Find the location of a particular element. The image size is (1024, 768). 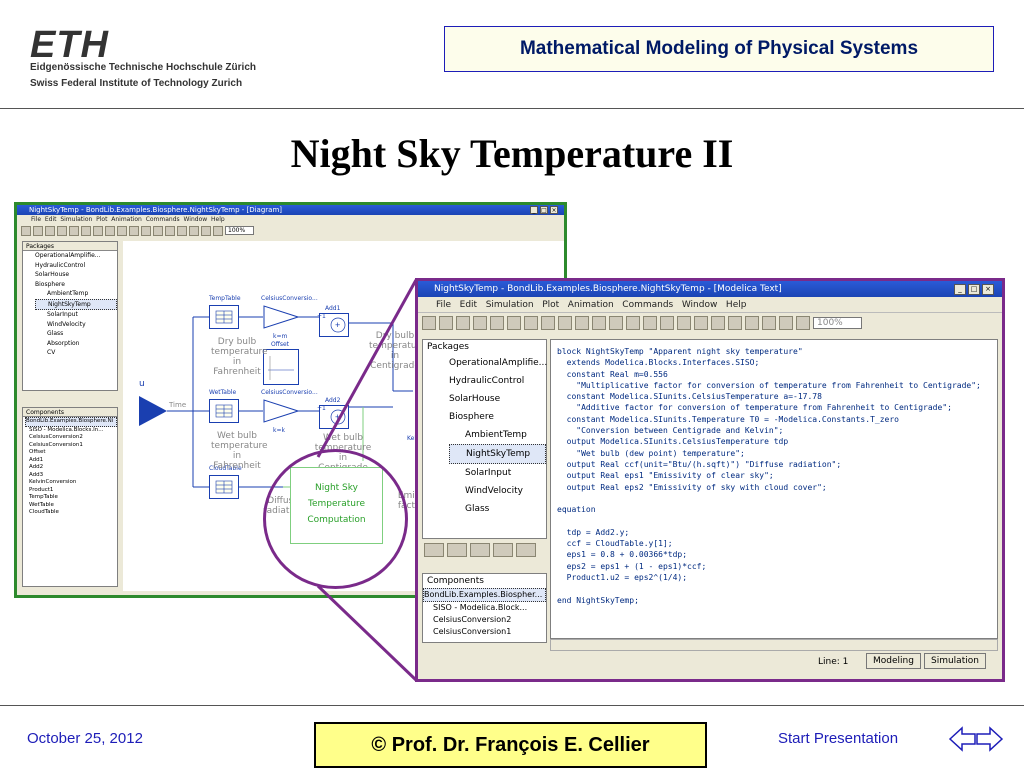

footer-date: October 25, 2012 is located at coordinates (85, 738).